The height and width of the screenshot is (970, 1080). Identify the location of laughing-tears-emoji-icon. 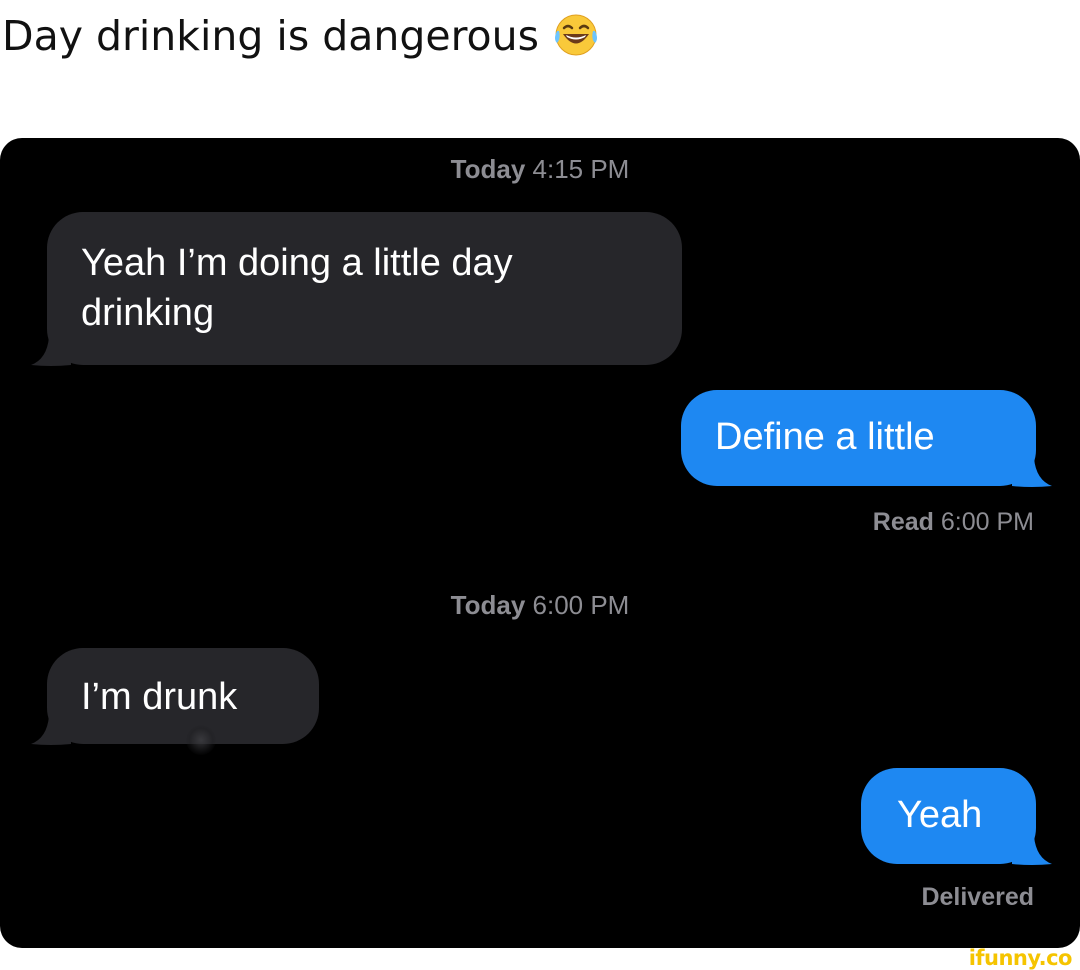
(576, 34).